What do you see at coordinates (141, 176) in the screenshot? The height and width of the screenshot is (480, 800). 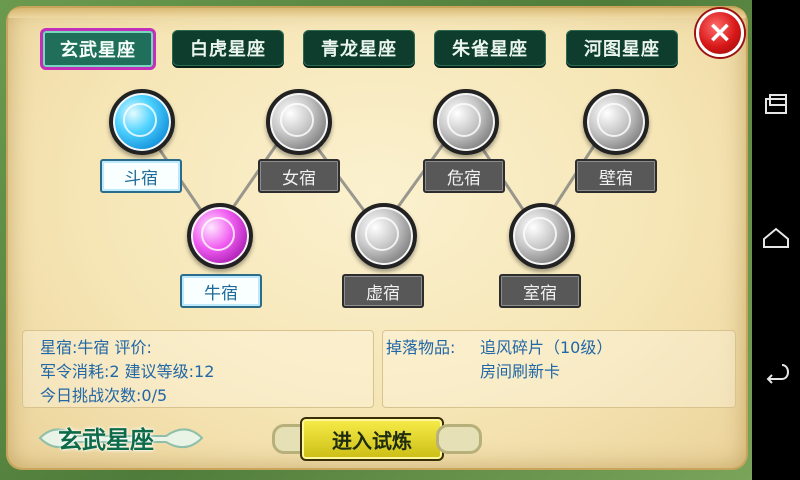 I see `star-label-dou: 斗宿` at bounding box center [141, 176].